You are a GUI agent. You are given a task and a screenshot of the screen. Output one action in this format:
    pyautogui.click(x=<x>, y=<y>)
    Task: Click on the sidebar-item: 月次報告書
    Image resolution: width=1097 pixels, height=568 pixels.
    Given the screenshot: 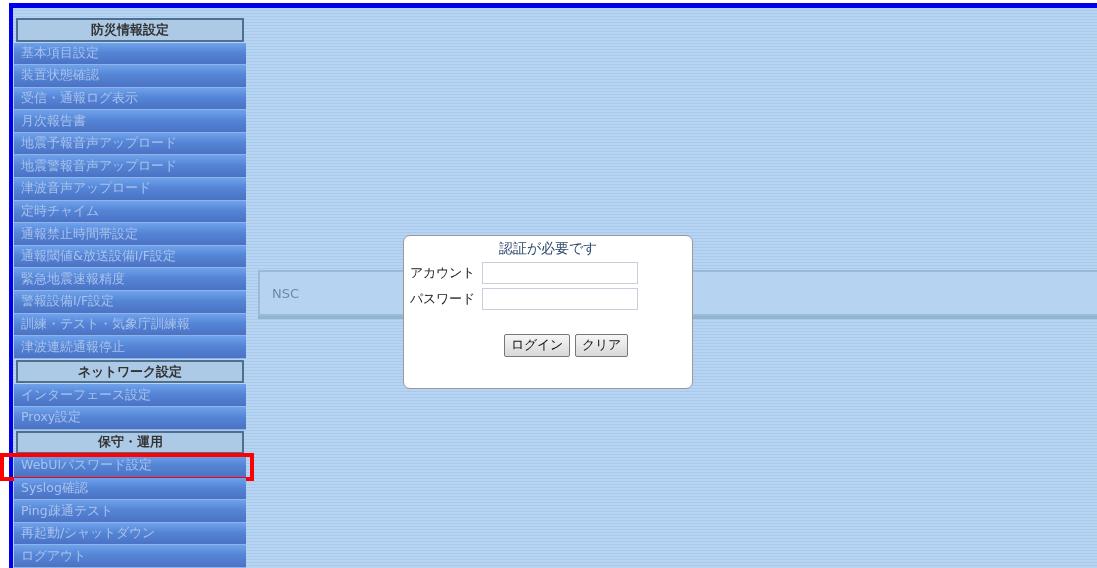 What is the action you would take?
    pyautogui.click(x=130, y=121)
    